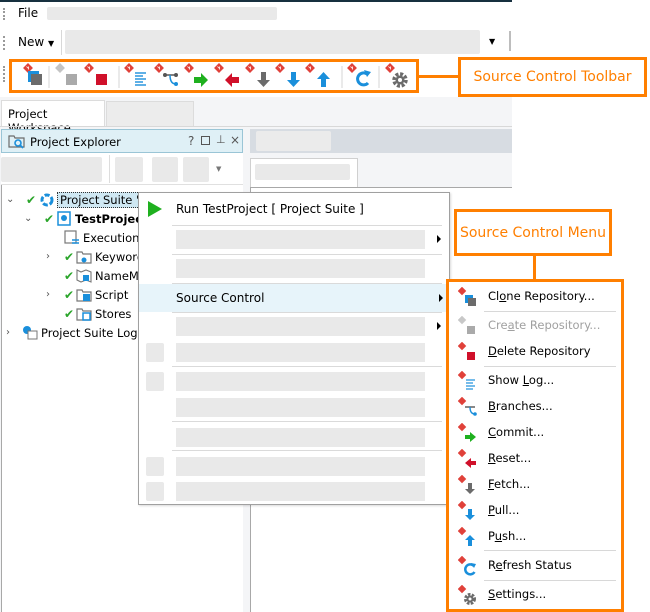  Describe the element at coordinates (30, 332) in the screenshot. I see `logs-icon` at that location.